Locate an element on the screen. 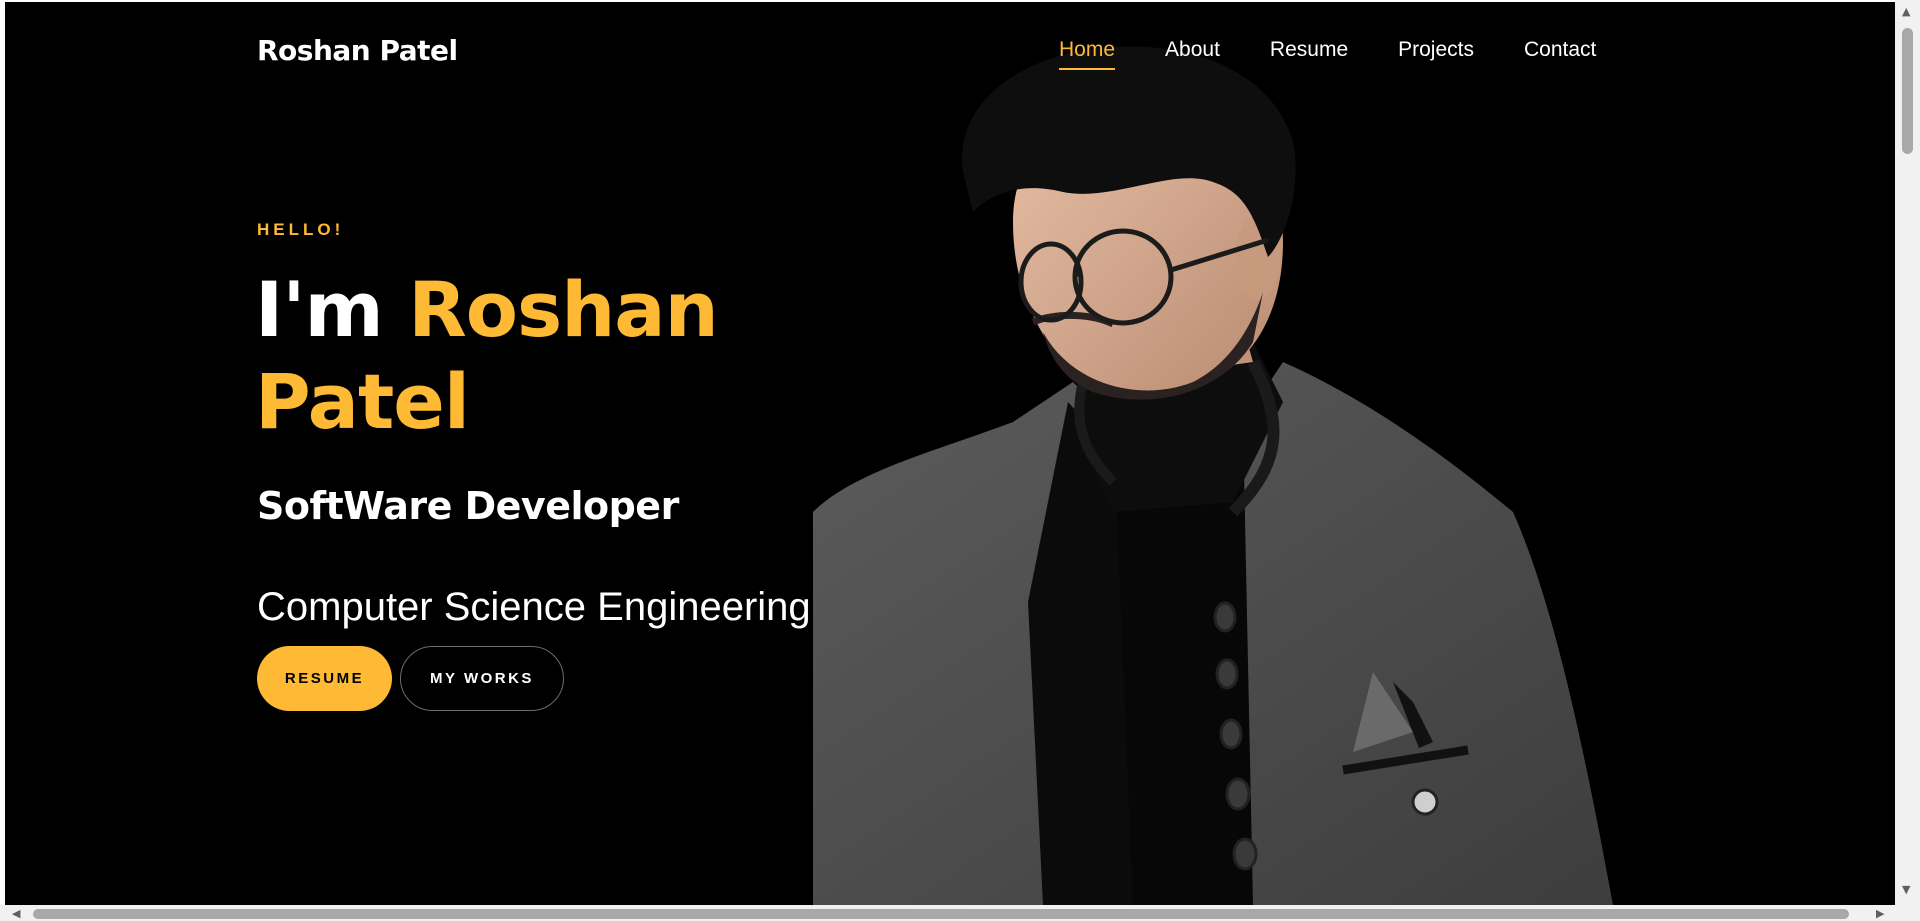 This screenshot has height=921, width=1920. nav-about: About is located at coordinates (1192, 54).